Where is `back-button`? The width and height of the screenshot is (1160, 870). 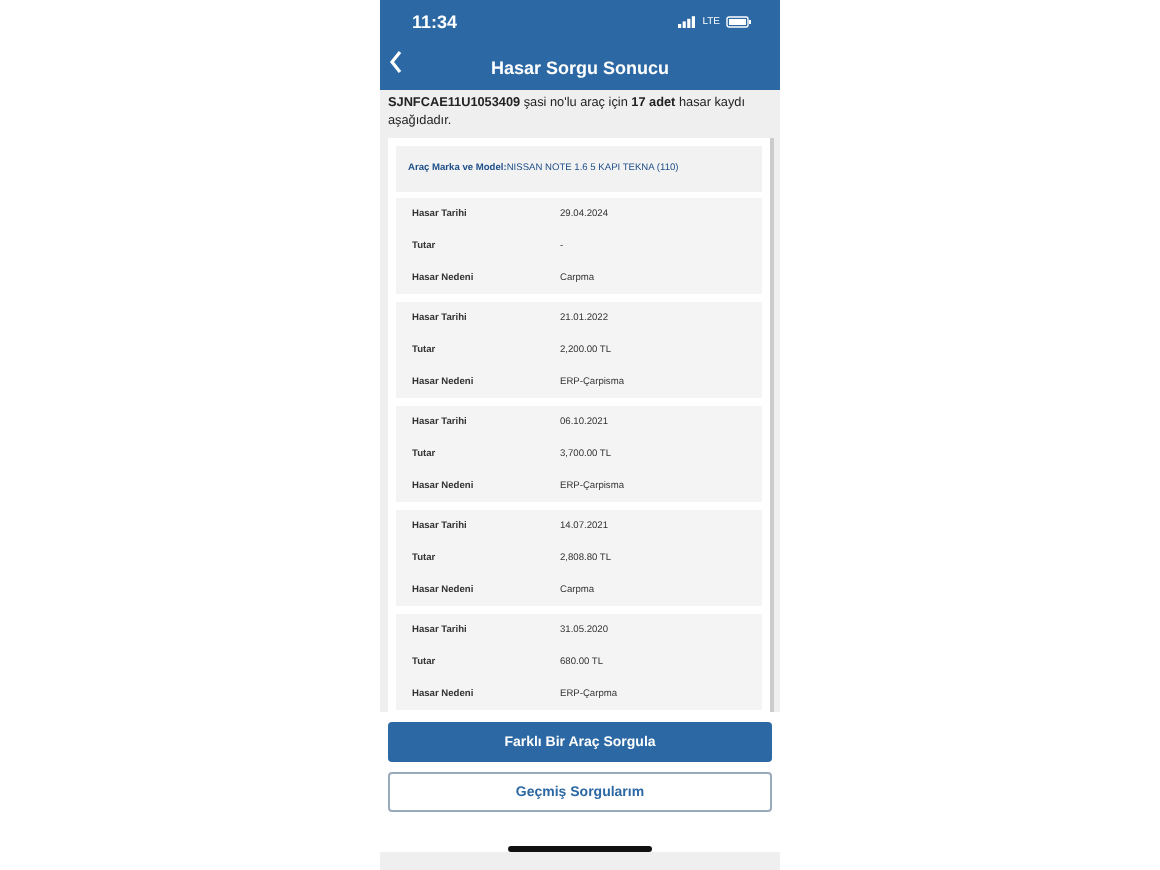 back-button is located at coordinates (396, 62).